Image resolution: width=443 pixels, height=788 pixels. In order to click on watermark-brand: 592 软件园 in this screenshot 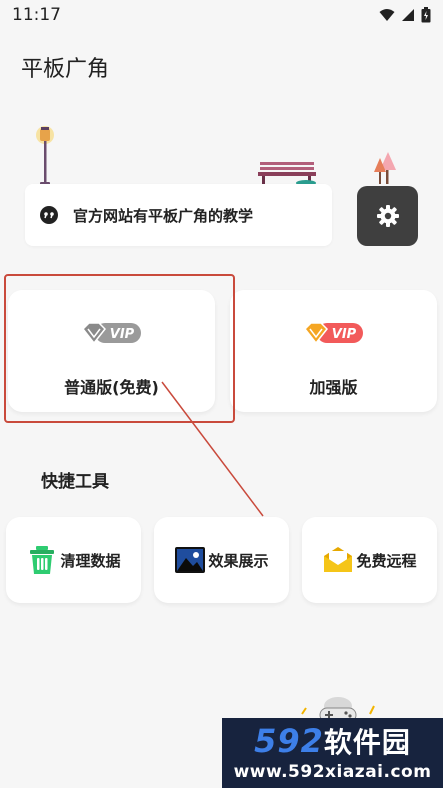, I will do `click(332, 741)`.